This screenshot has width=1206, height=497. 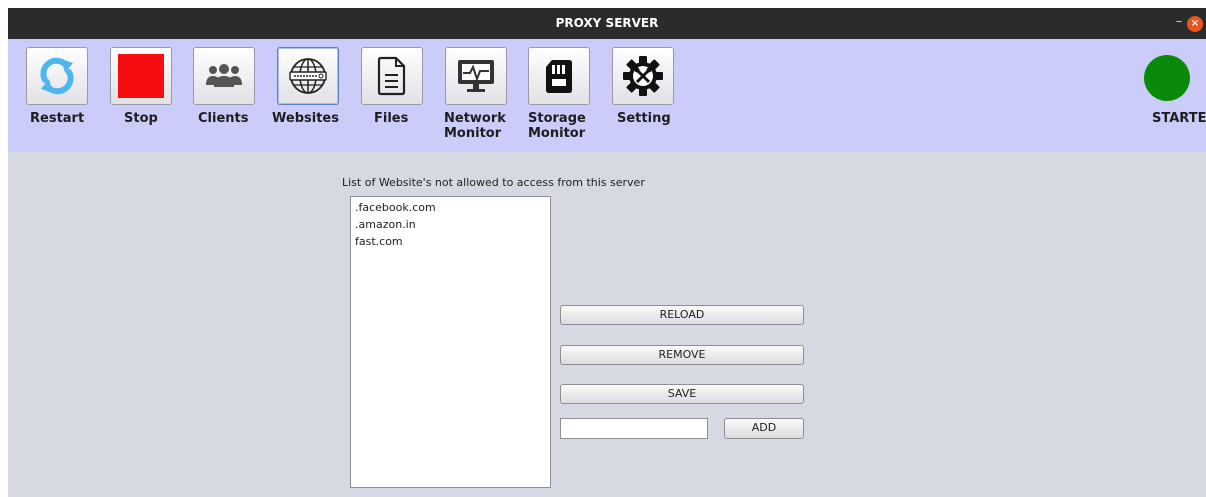 I want to click on network-monitor-button, so click(x=476, y=76).